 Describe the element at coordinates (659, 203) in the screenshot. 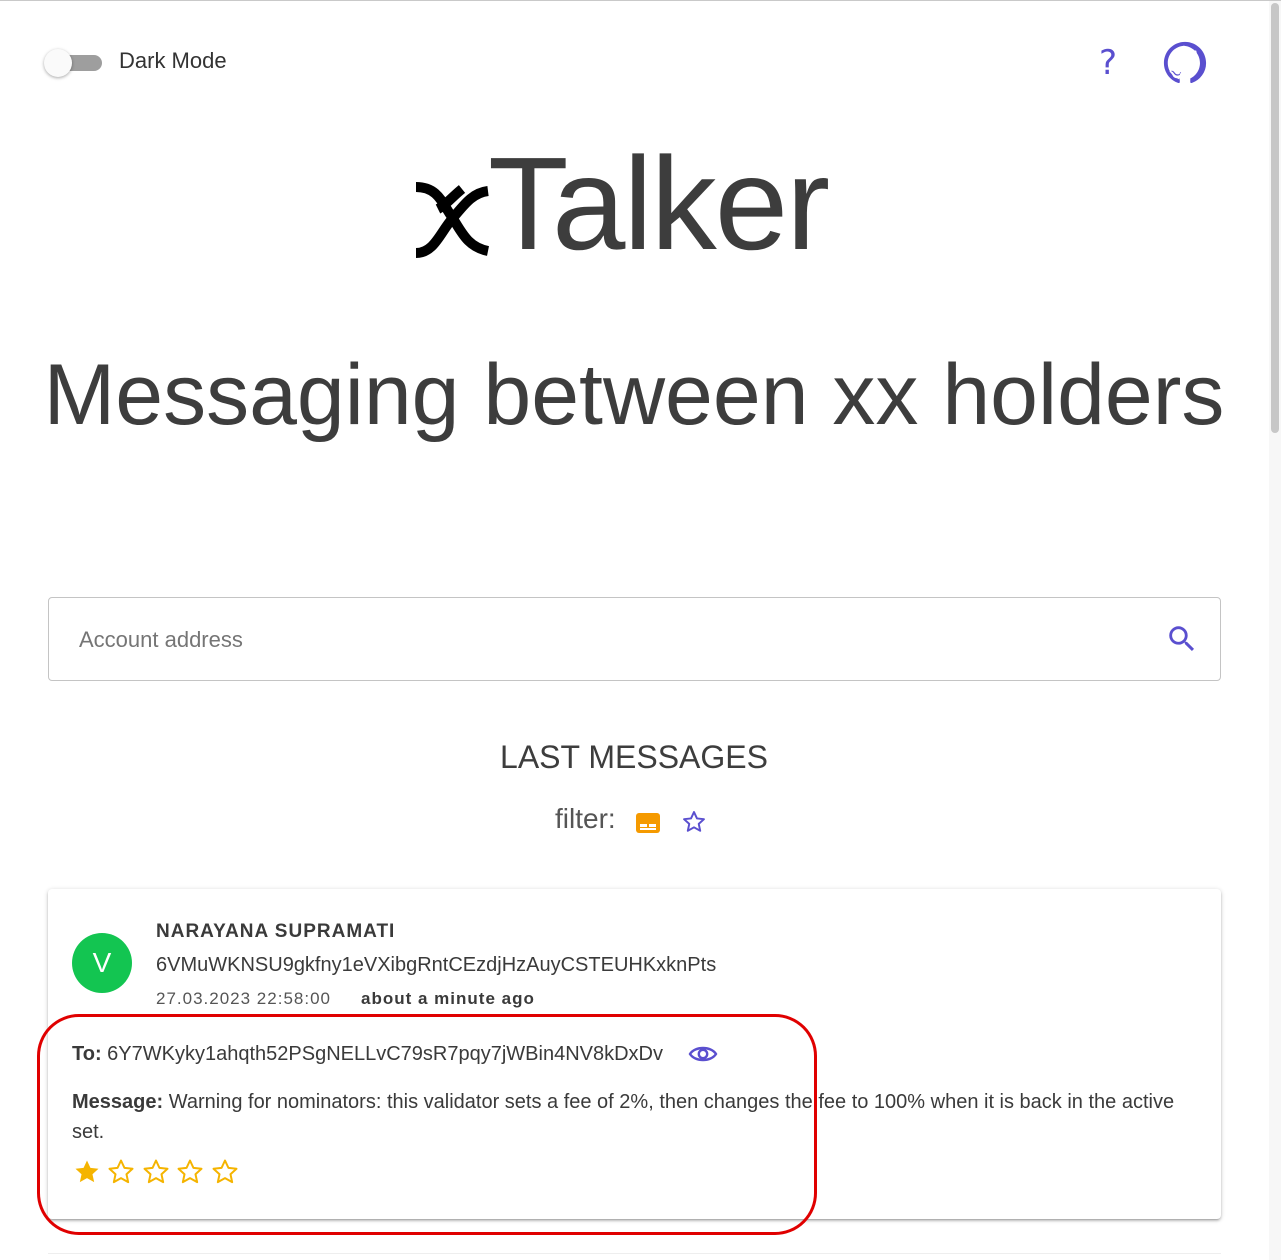

I see `app-name: Talker` at that location.